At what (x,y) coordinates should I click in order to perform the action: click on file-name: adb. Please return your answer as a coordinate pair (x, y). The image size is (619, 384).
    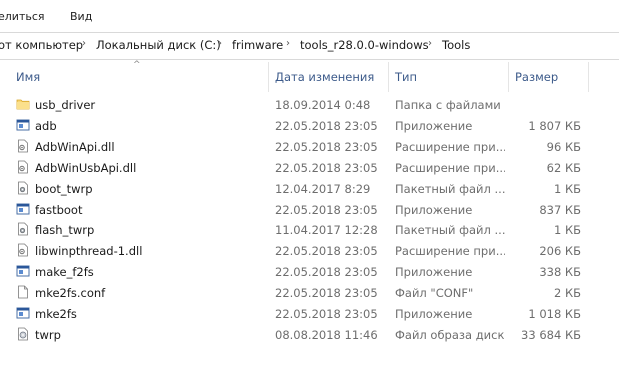
    Looking at the image, I should click on (46, 125).